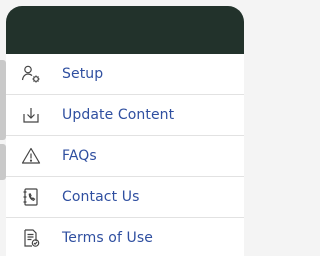 The width and height of the screenshot is (320, 256). I want to click on menu-item-faqs: FAQs, so click(125, 156).